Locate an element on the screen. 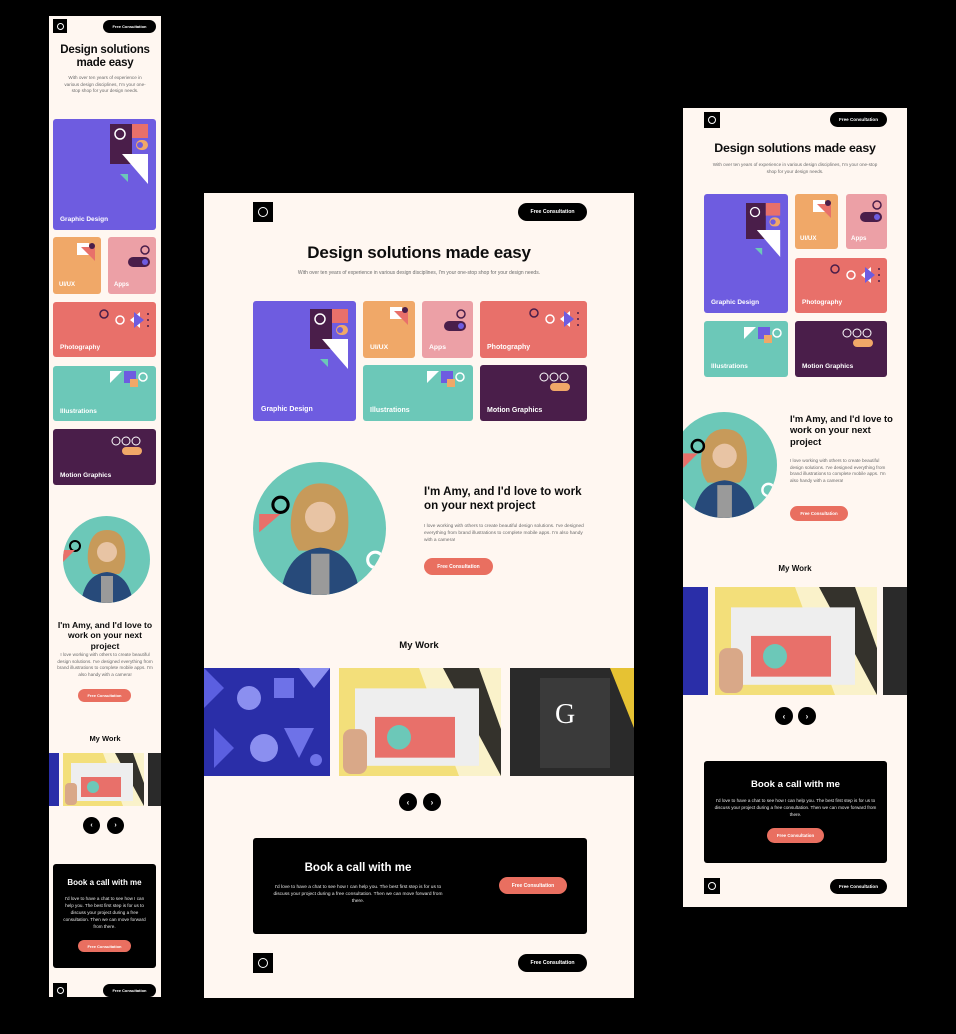 The height and width of the screenshot is (1034, 956). photography-art-icon is located at coordinates (855, 273).